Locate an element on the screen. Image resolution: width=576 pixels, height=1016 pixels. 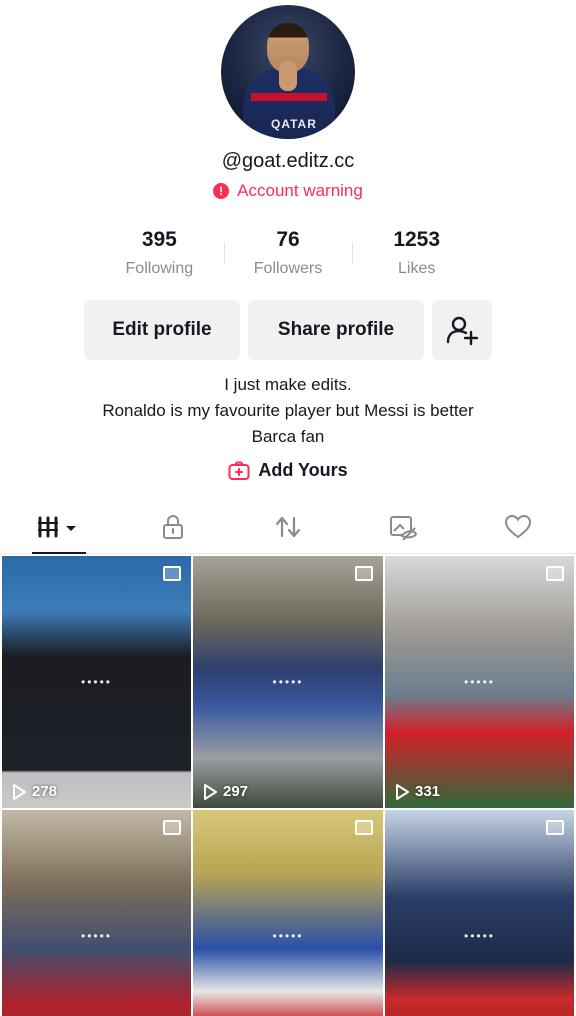
person-add-icon is located at coordinates (462, 331).